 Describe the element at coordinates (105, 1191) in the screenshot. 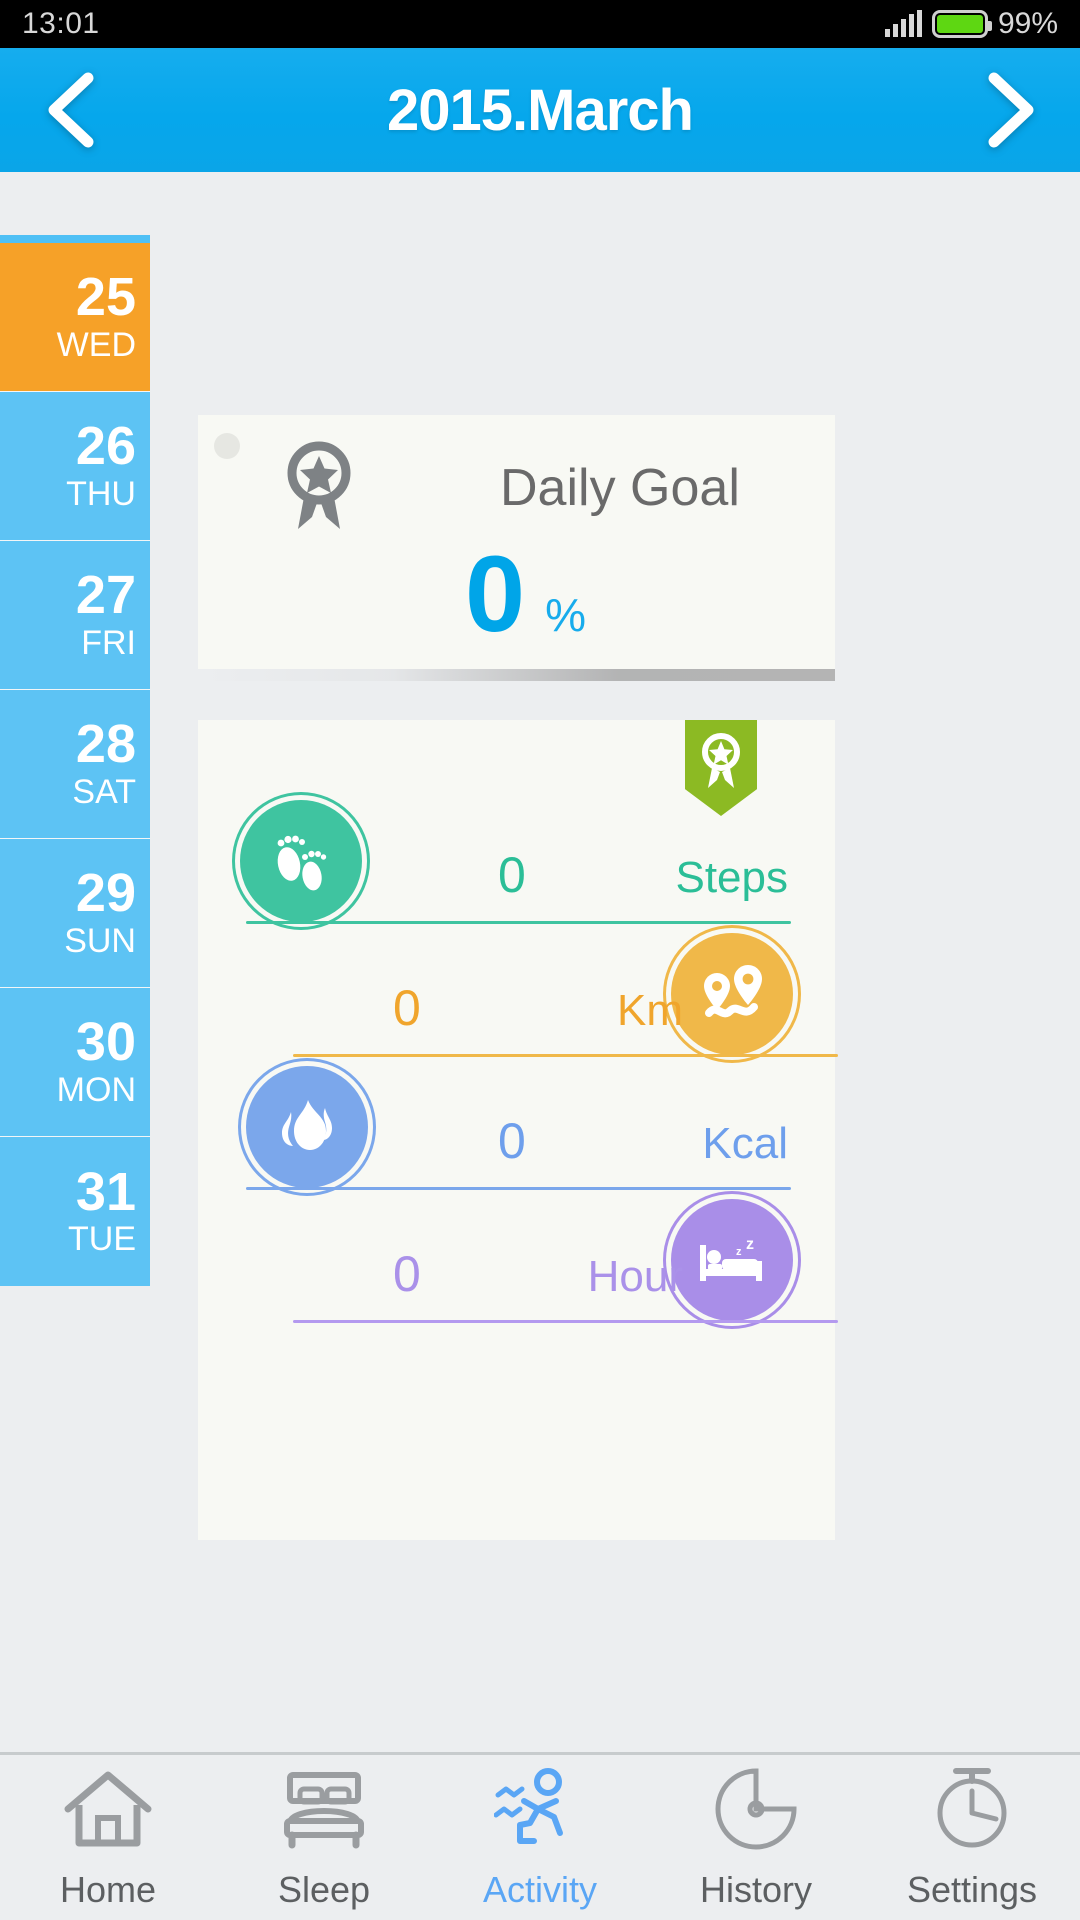

I see `date-number: 31` at that location.